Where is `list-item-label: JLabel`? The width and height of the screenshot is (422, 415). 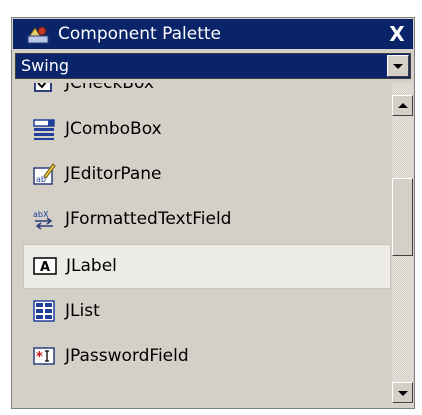 list-item-label: JLabel is located at coordinates (91, 266).